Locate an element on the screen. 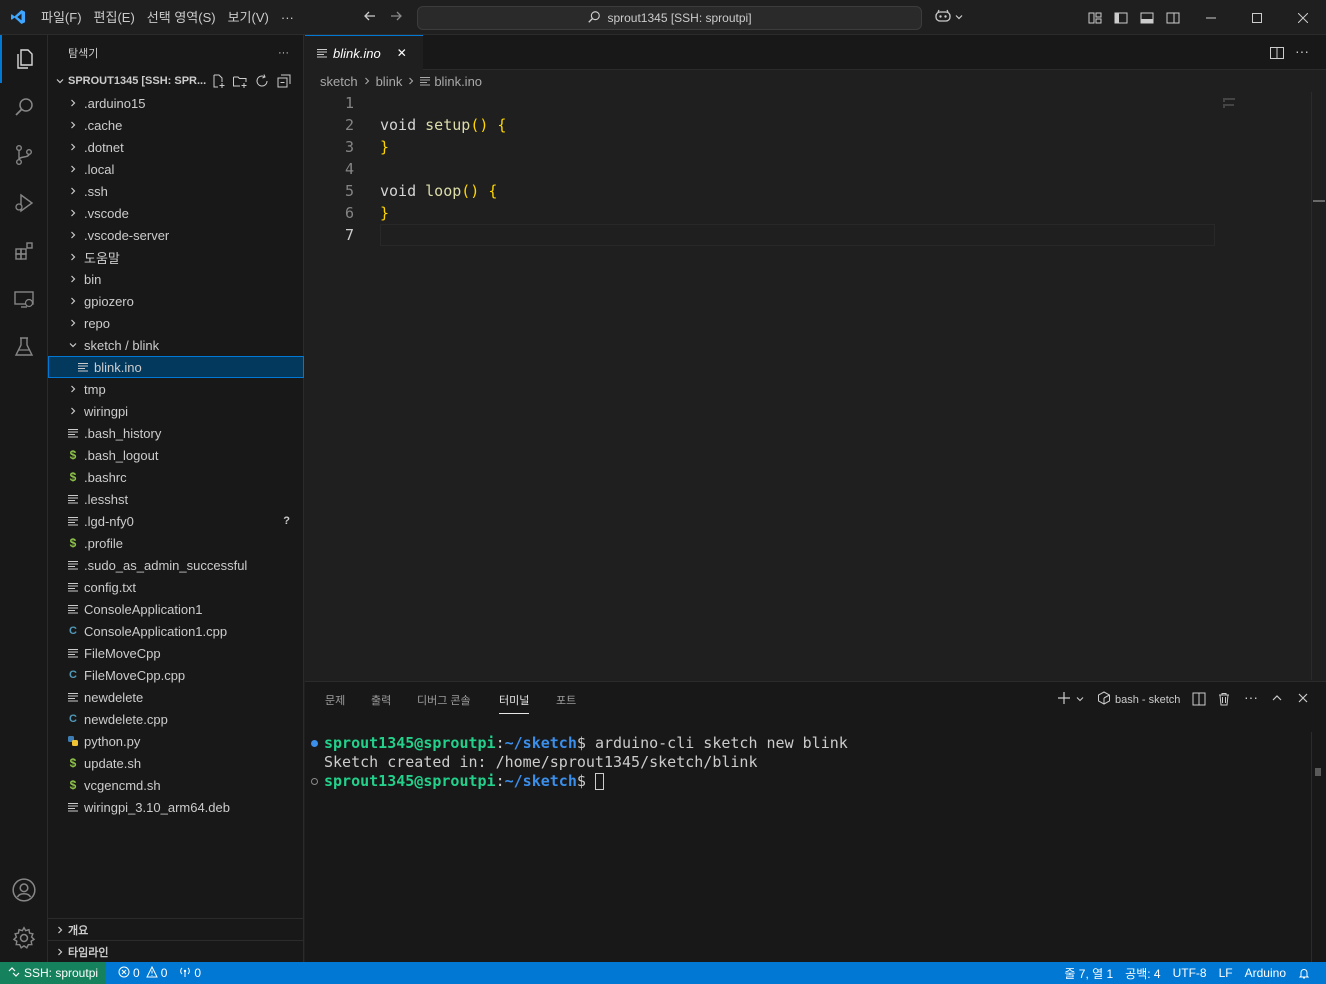  tree-item: C FileMoveCpp.cpp is located at coordinates (176, 675).